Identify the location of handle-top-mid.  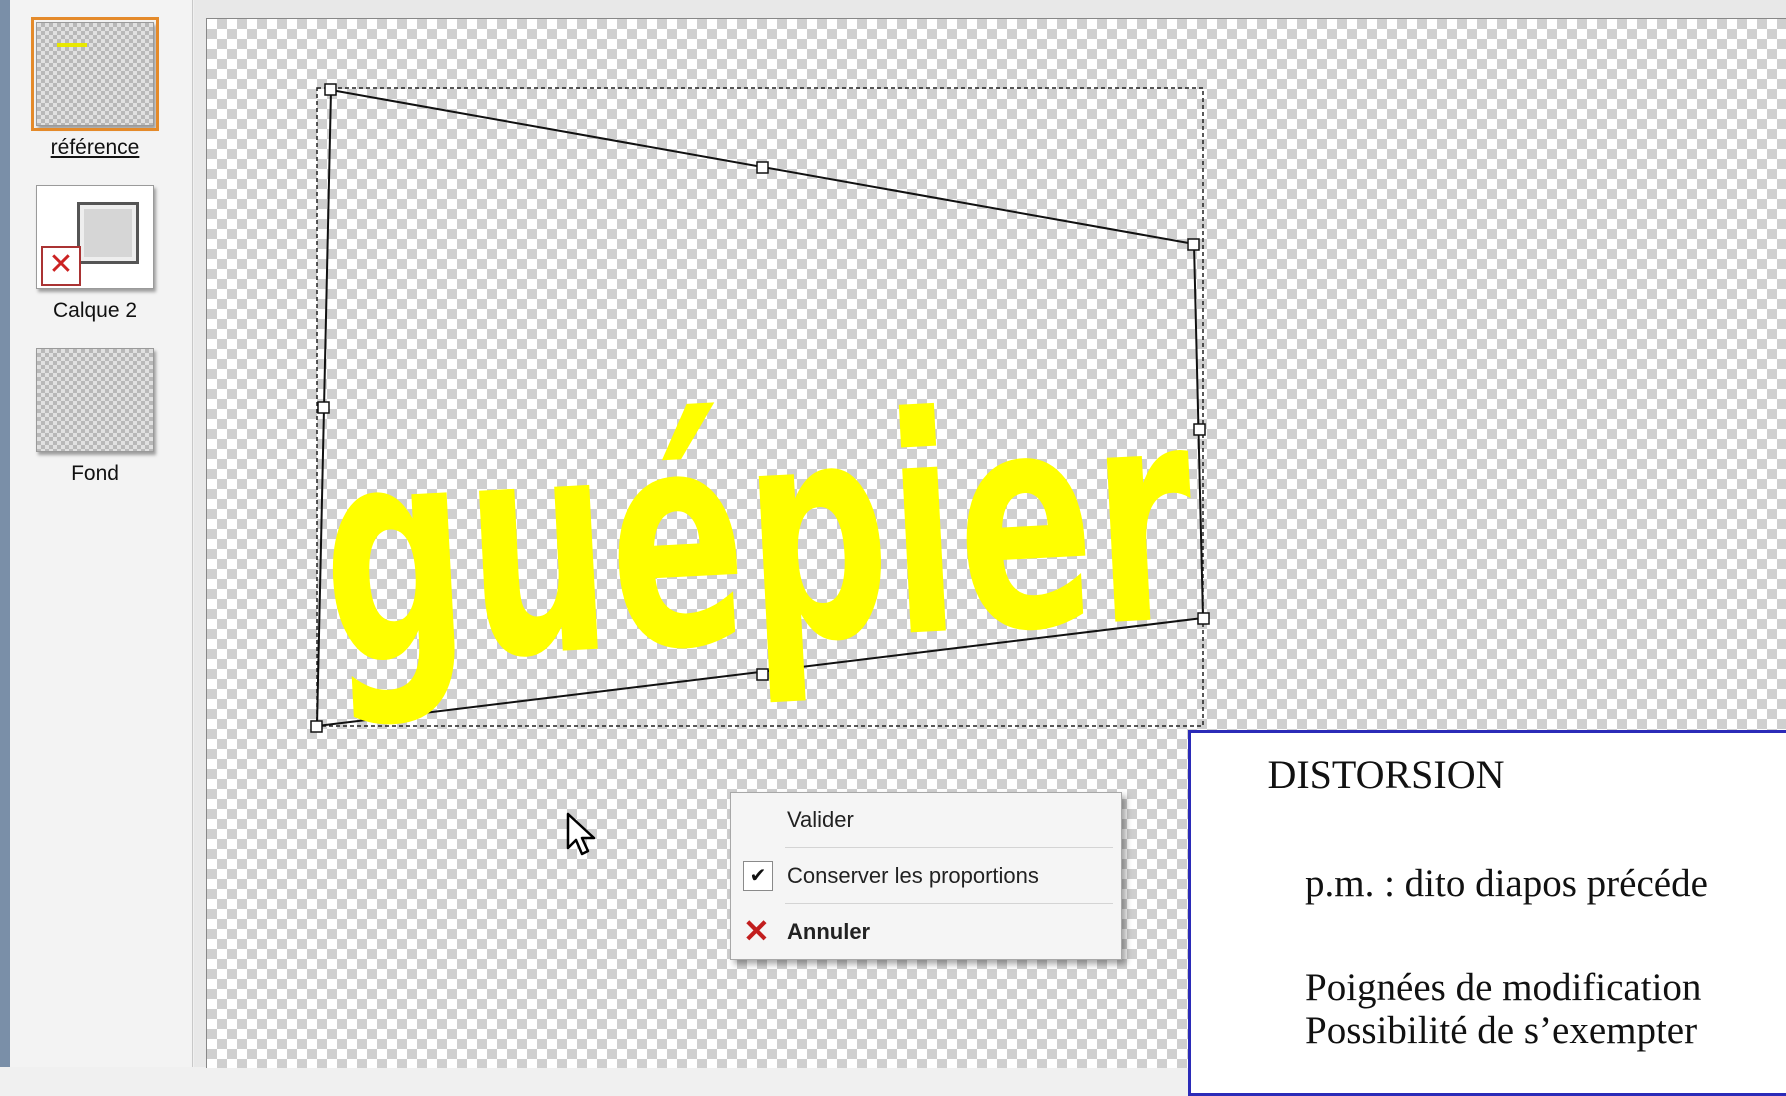
(762, 167).